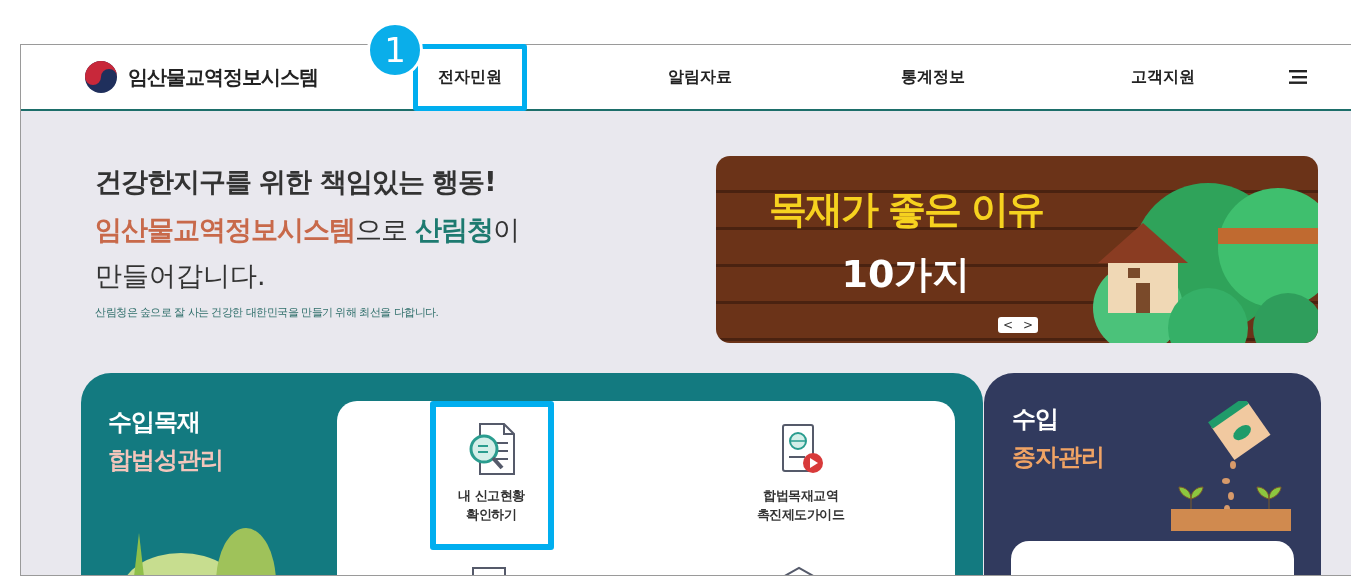 This screenshot has height=578, width=1351. What do you see at coordinates (296, 182) in the screenshot?
I see `hero-headline: 건강한지구를 위한 책임있는 행동!` at bounding box center [296, 182].